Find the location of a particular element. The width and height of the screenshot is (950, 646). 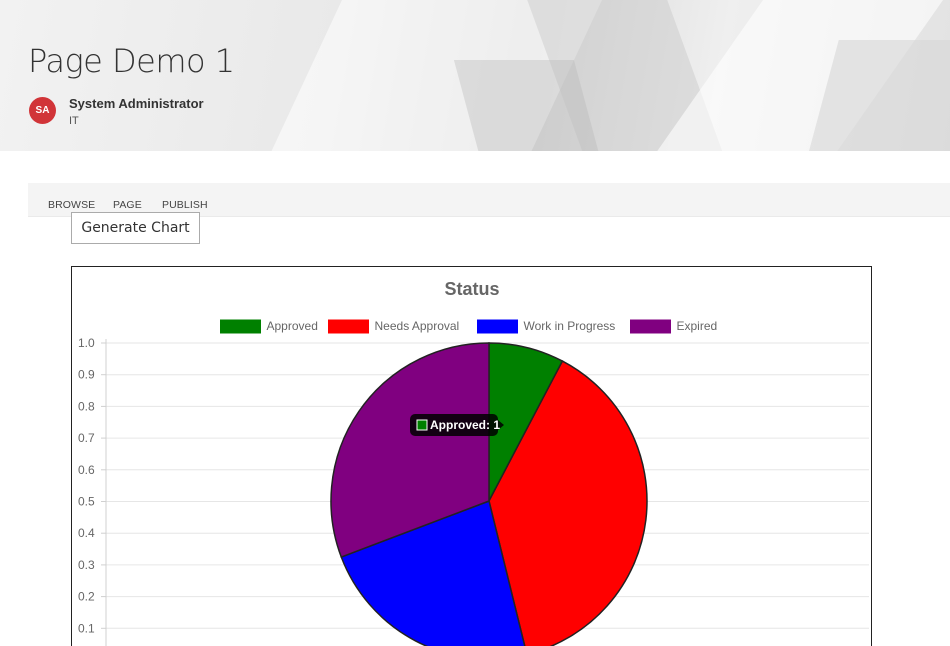

legend-swatch-approved is located at coordinates (240, 326).